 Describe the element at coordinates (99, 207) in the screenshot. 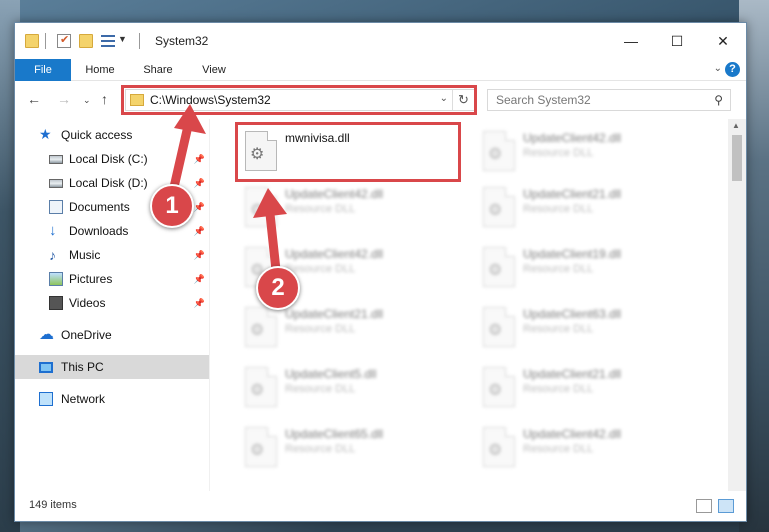

I see `sidebar-item-label: Documents` at that location.